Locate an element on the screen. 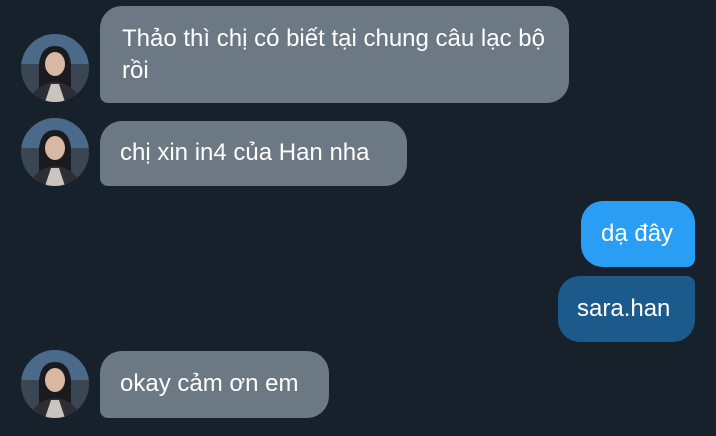 This screenshot has width=716, height=436. message-bubble-outgoing: dạ đây is located at coordinates (638, 234).